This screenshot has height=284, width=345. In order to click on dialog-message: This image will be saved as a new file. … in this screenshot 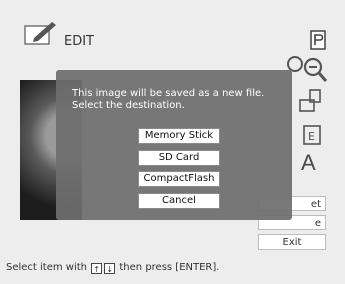, I will do `click(168, 99)`.